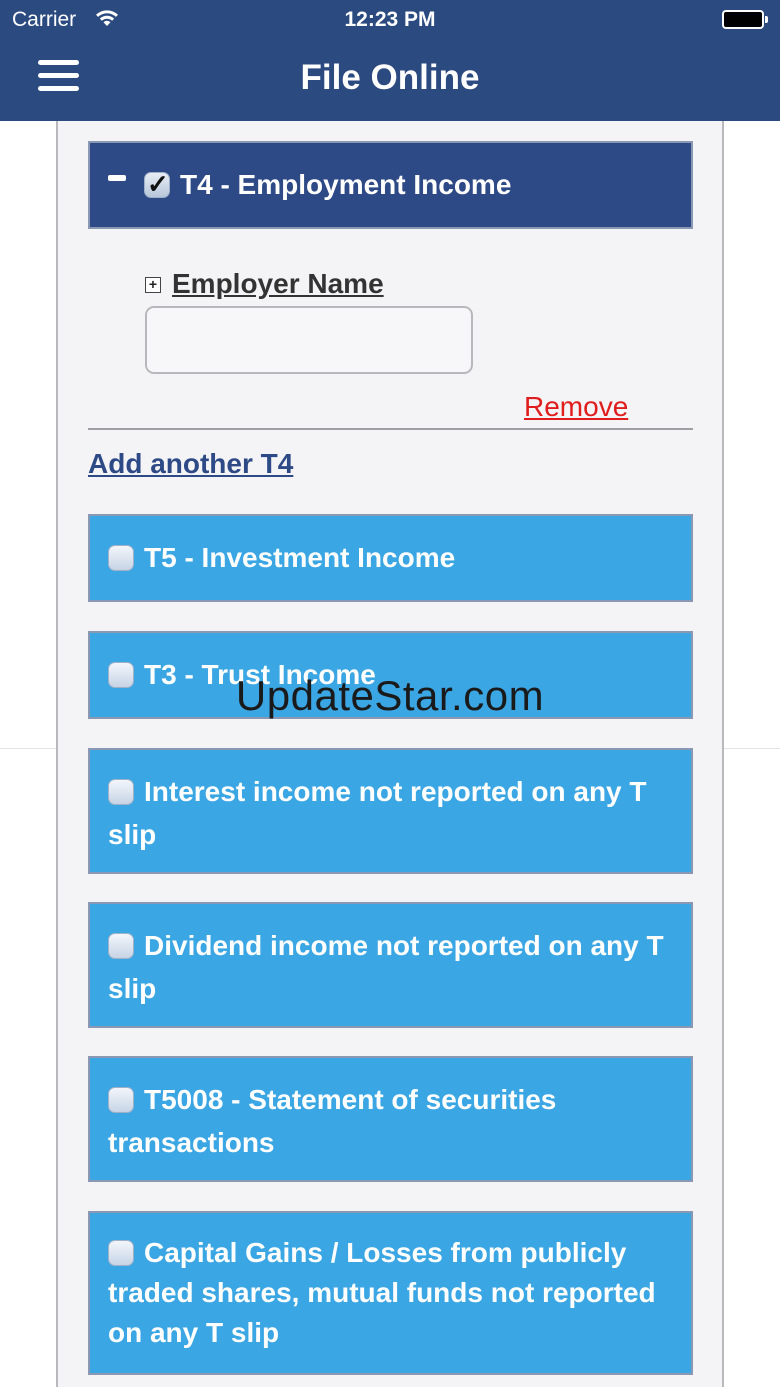  Describe the element at coordinates (300, 557) in the screenshot. I see `section-title: T5 - Investment Income` at that location.